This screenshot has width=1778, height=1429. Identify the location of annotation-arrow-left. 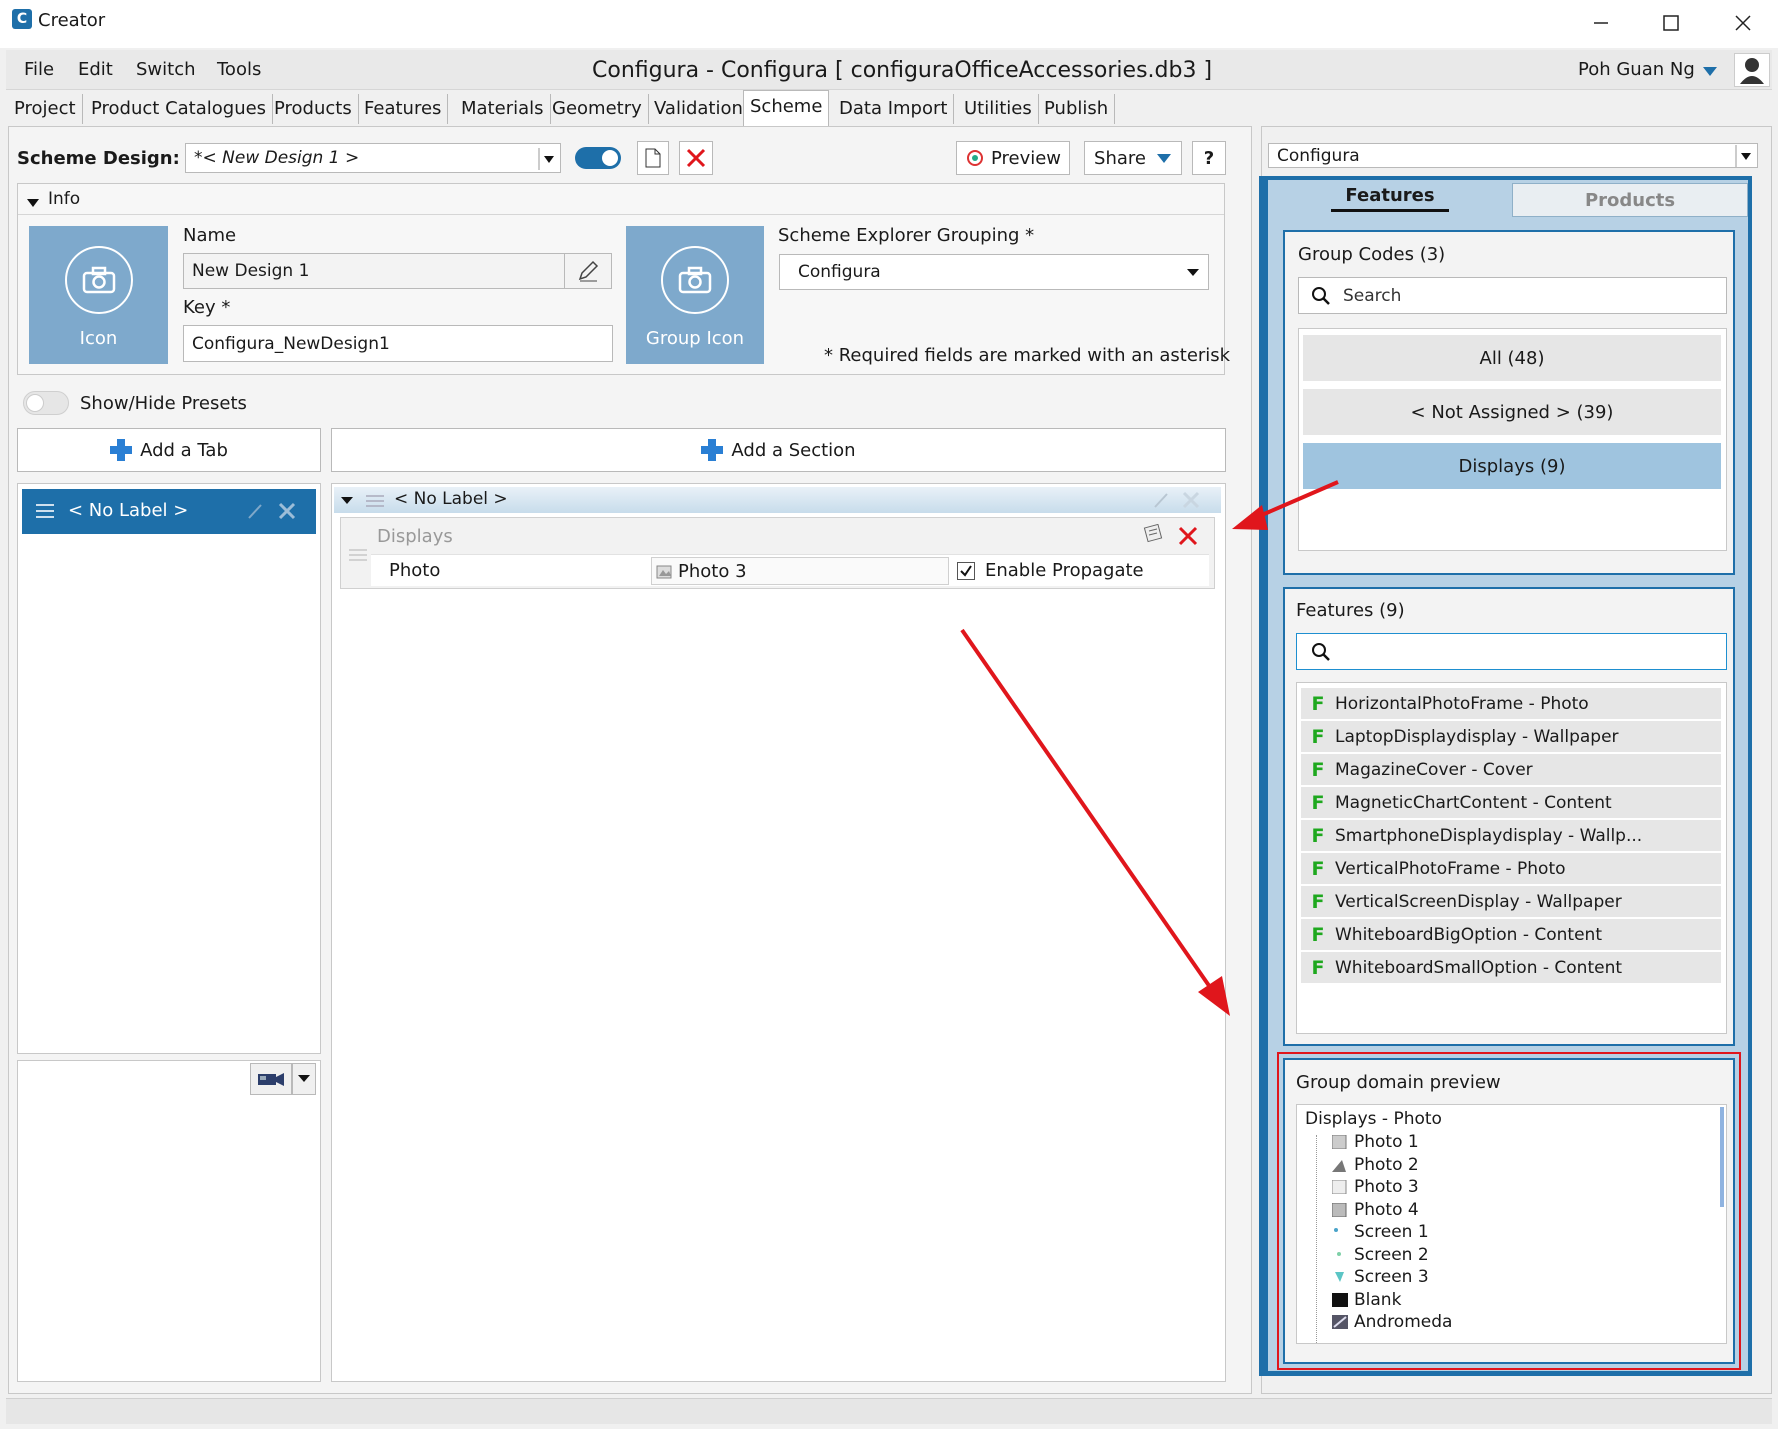
(1285, 505).